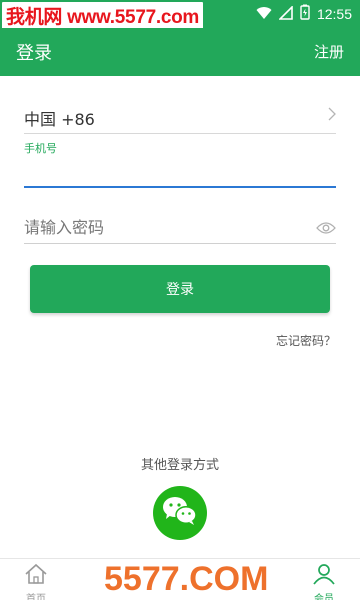 The image size is (360, 600). I want to click on battery-icon, so click(305, 14).